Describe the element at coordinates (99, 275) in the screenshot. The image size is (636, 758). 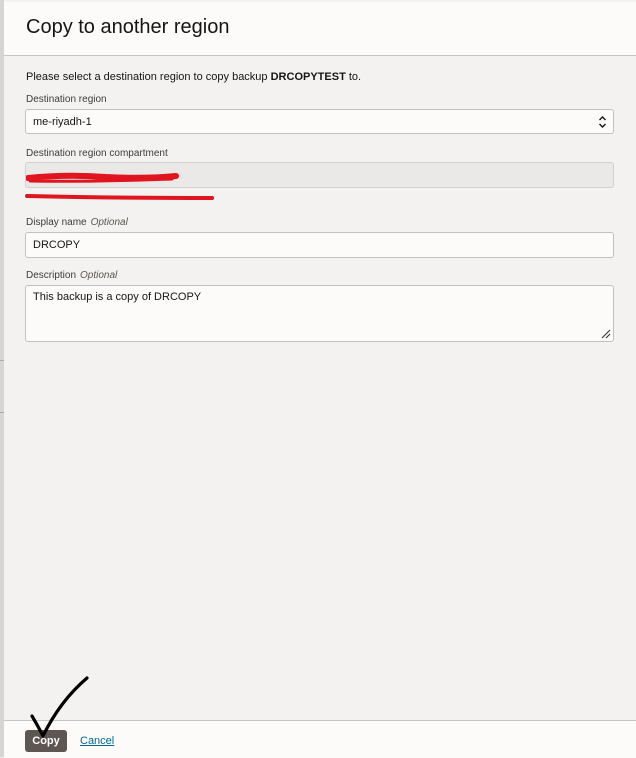
I see `description-optional: Optional` at that location.